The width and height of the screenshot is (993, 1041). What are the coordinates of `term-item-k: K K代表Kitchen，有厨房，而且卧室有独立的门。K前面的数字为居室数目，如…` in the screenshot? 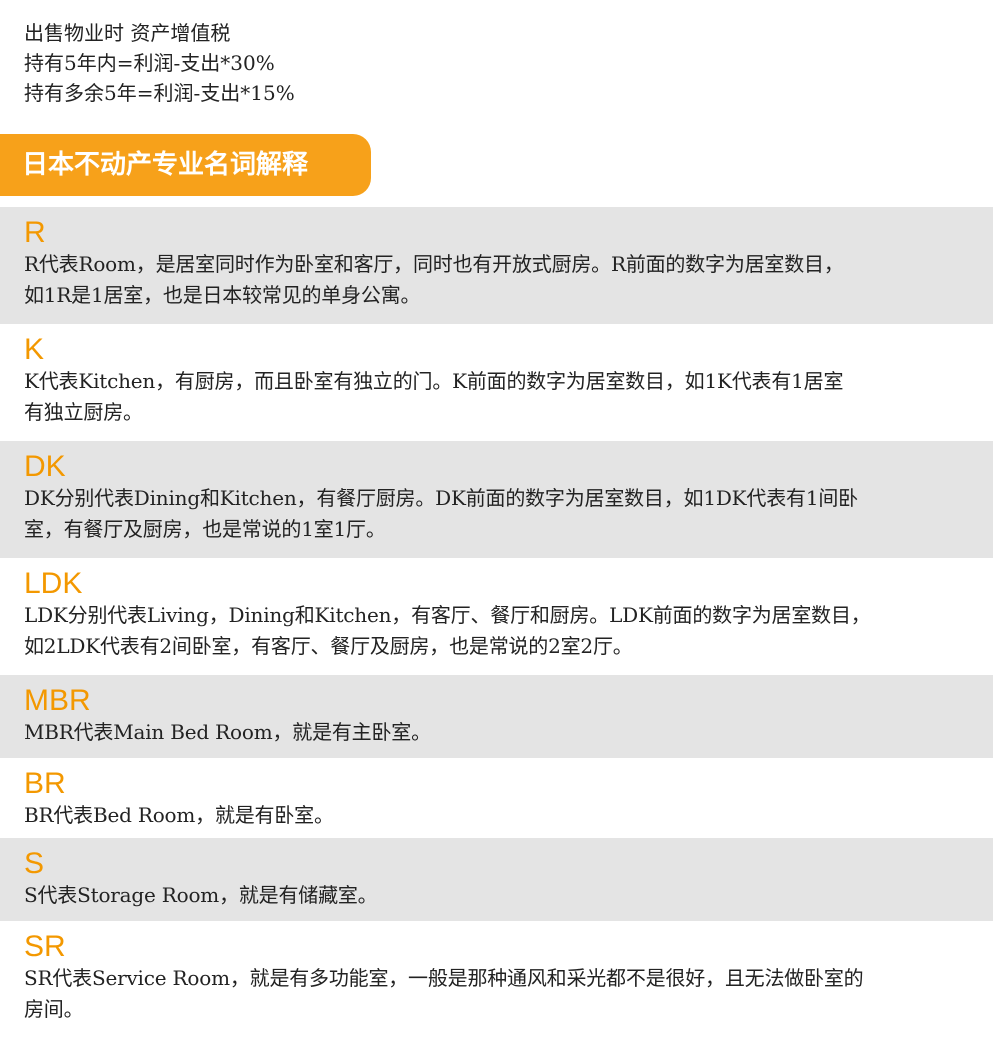 It's located at (496, 382).